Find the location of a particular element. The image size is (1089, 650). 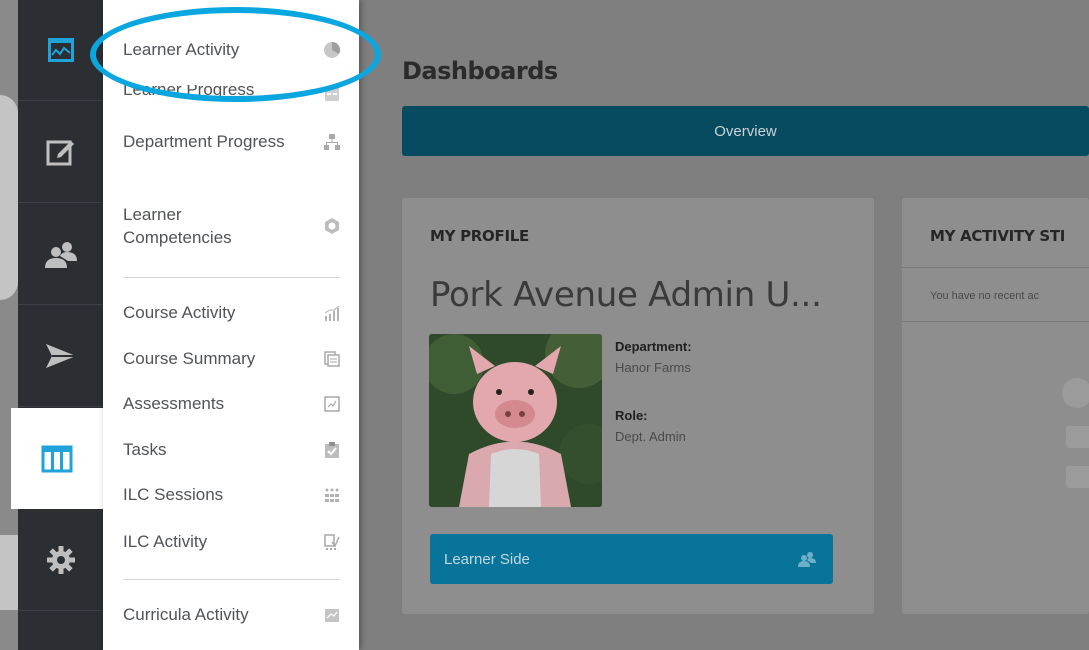

department-label: Department: is located at coordinates (653, 346).